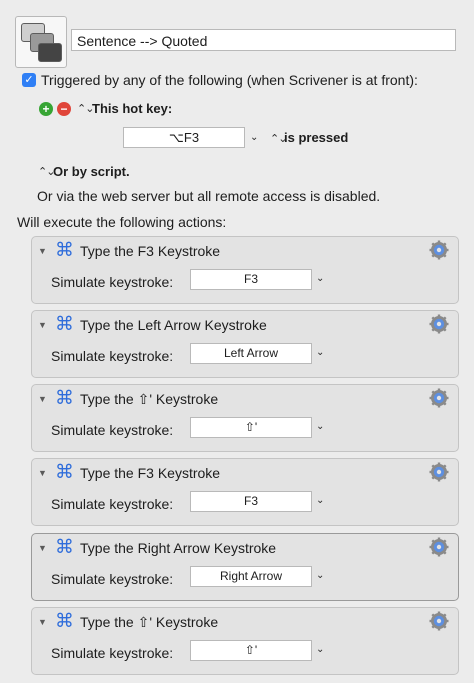  What do you see at coordinates (50, 52) in the screenshot?
I see `key-icon` at bounding box center [50, 52].